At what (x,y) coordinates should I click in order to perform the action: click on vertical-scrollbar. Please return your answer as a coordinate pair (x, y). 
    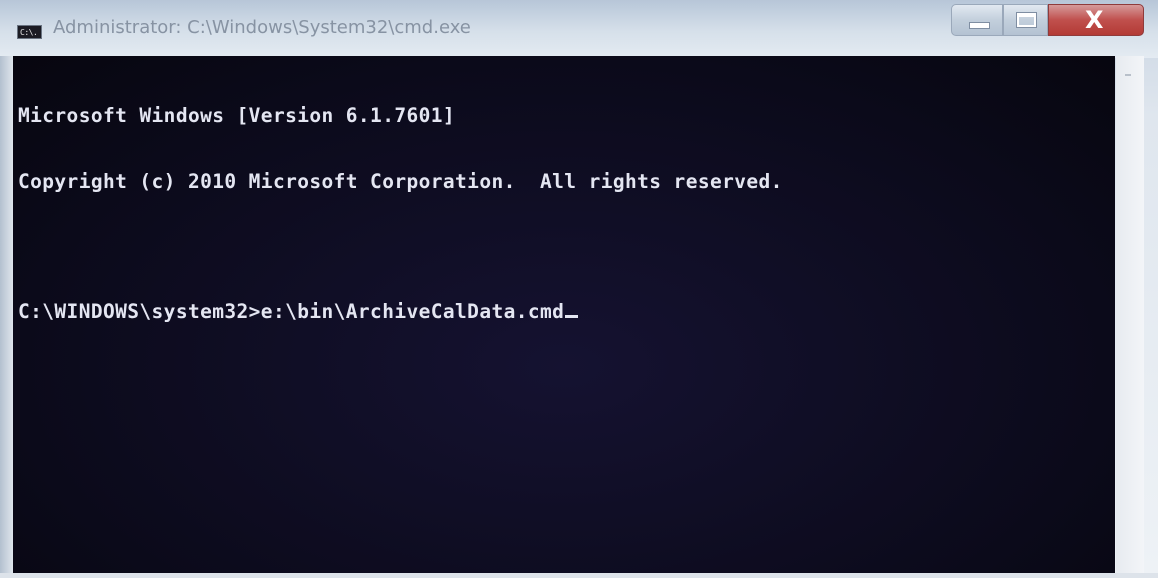
    Looking at the image, I should click on (1130, 314).